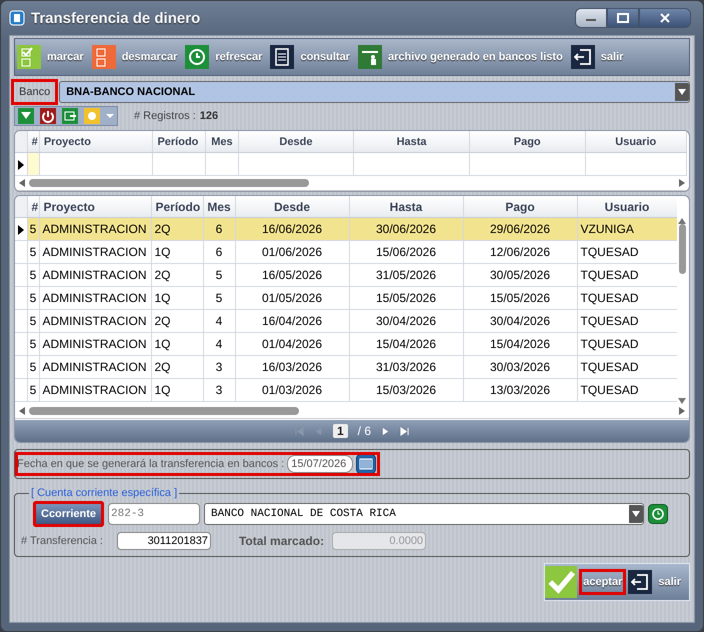  I want to click on account-bank-dropdown: BANCO NACIONAL DE COSTA RICA, so click(424, 514).